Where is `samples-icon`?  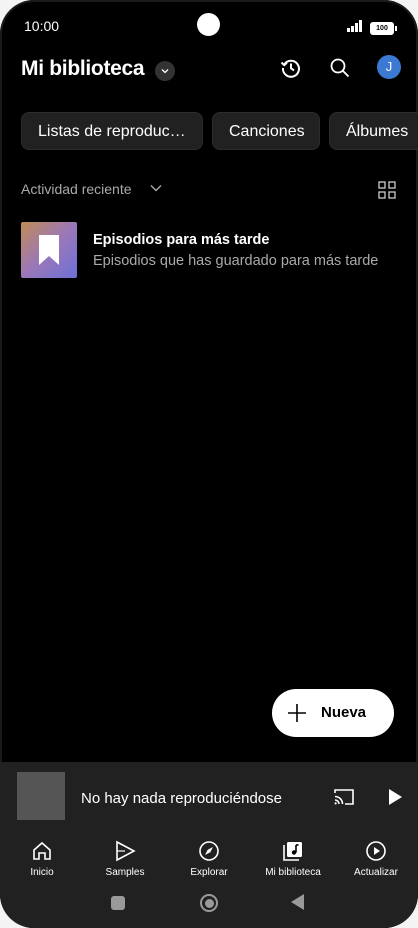
samples-icon is located at coordinates (126, 851).